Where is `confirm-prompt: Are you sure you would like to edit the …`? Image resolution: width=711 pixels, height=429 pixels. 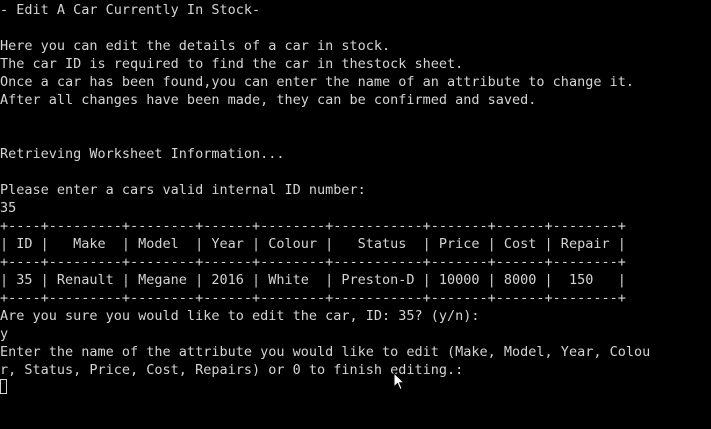
confirm-prompt: Are you sure you would like to edit the … is located at coordinates (240, 316).